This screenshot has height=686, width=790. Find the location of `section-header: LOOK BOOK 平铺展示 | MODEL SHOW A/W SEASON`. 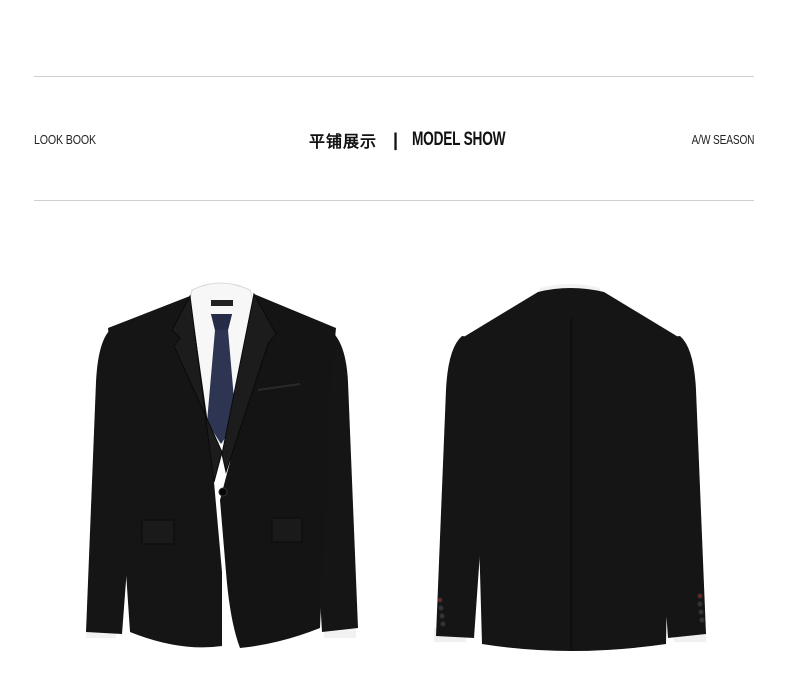

section-header: LOOK BOOK 平铺展示 | MODEL SHOW A/W SEASON is located at coordinates (394, 140).